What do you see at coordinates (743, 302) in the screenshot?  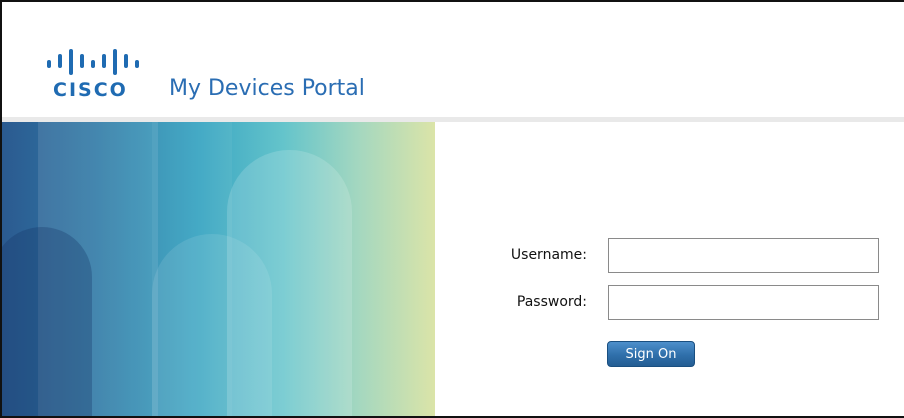 I see `password-field` at bounding box center [743, 302].